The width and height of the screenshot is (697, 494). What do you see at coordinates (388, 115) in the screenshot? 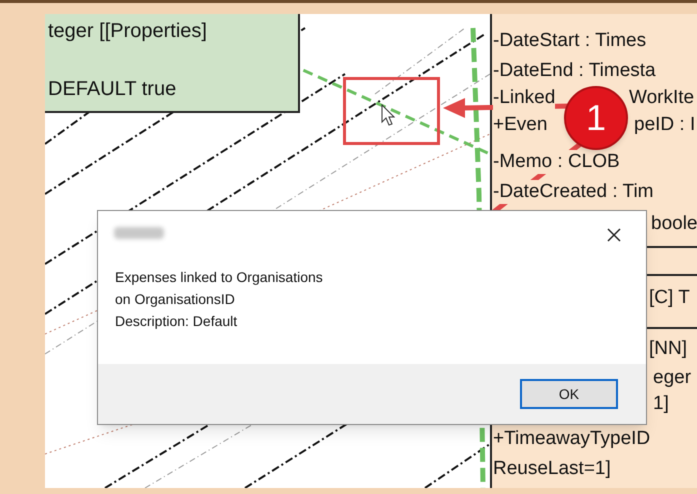
I see `cursor-icon` at bounding box center [388, 115].